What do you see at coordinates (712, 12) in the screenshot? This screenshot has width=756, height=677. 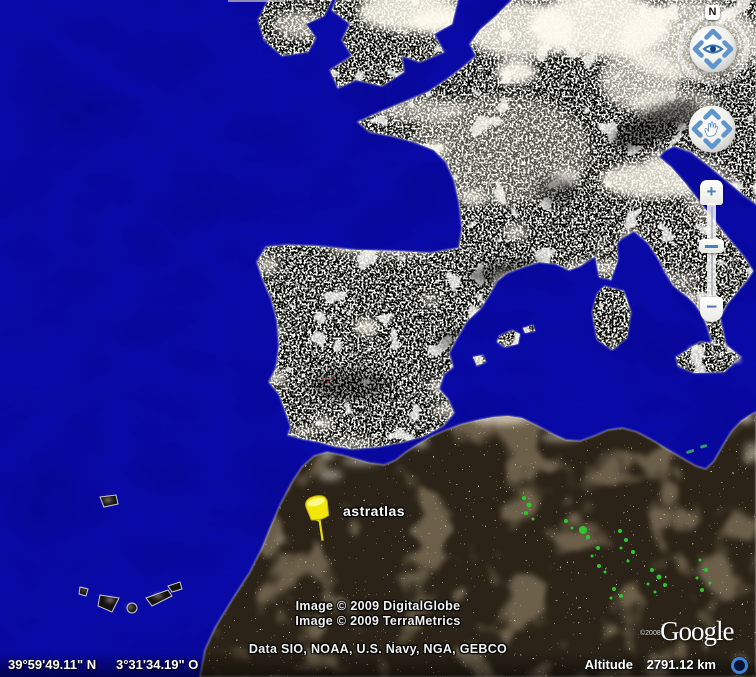 I see `compass-north-badge: N` at bounding box center [712, 12].